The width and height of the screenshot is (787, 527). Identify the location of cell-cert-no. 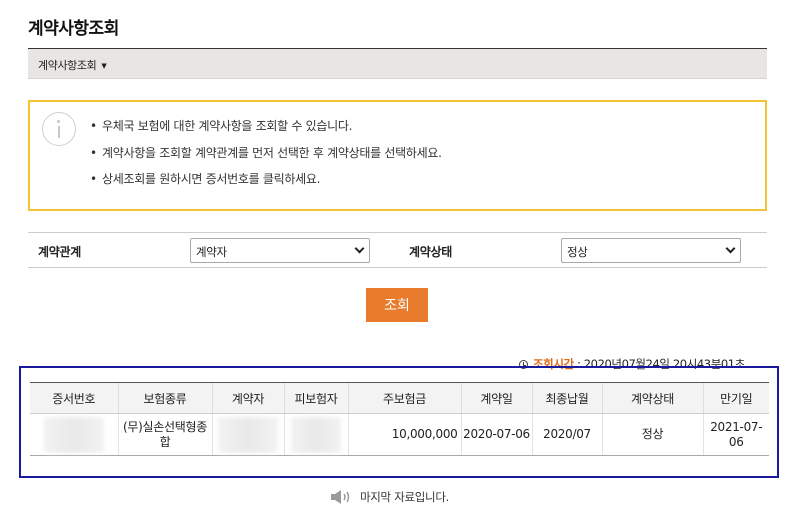
(74, 434).